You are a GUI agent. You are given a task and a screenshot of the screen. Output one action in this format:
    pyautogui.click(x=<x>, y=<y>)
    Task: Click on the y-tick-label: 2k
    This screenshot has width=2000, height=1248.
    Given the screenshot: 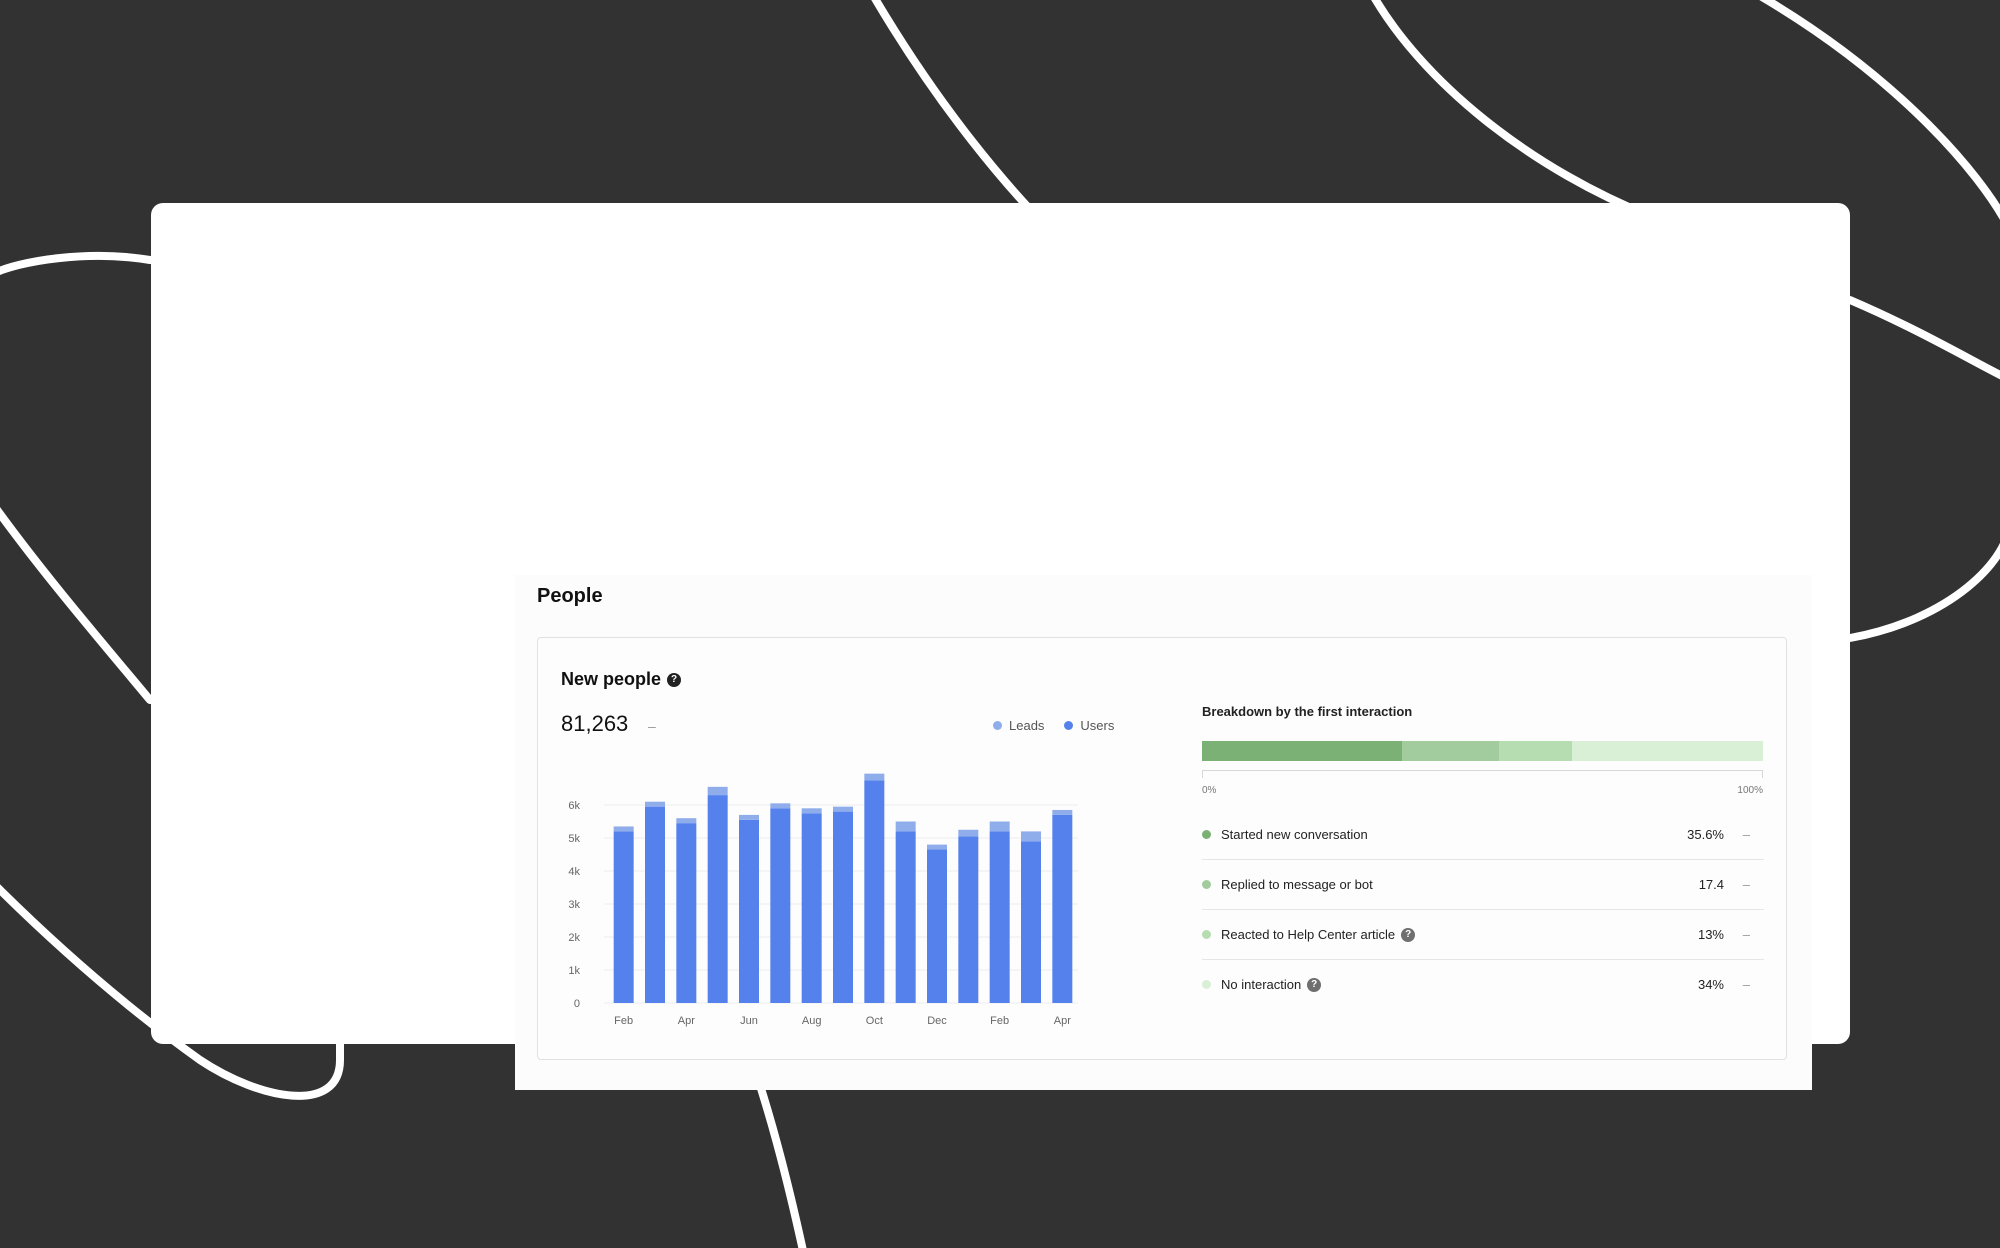 What is the action you would take?
    pyautogui.click(x=574, y=938)
    